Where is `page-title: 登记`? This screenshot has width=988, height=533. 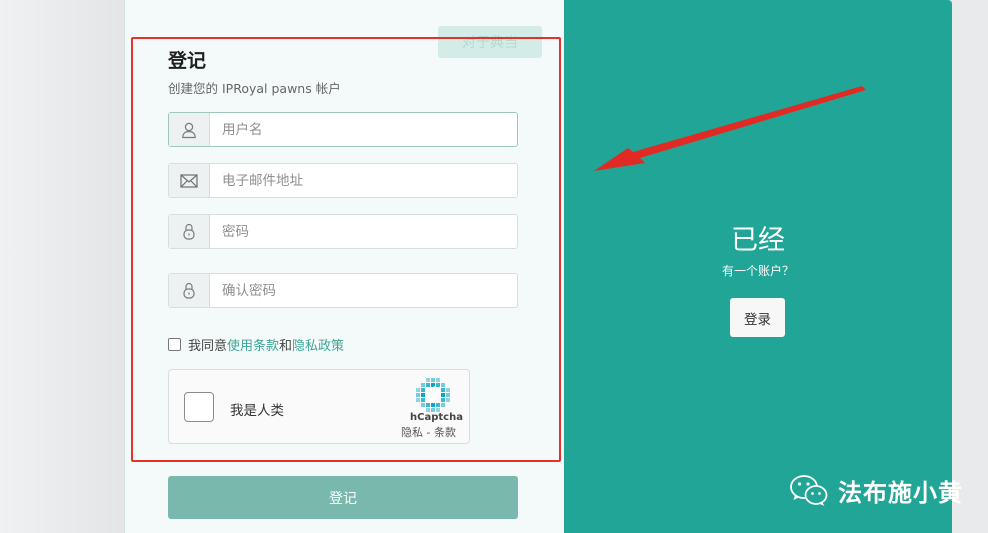
page-title: 登记 is located at coordinates (187, 61).